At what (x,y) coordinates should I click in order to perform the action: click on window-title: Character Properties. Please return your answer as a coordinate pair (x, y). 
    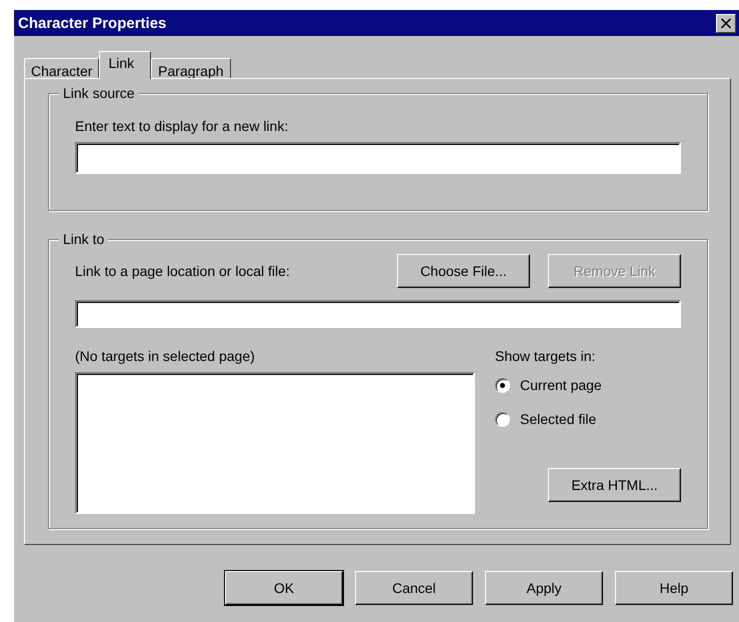
    Looking at the image, I should click on (92, 23).